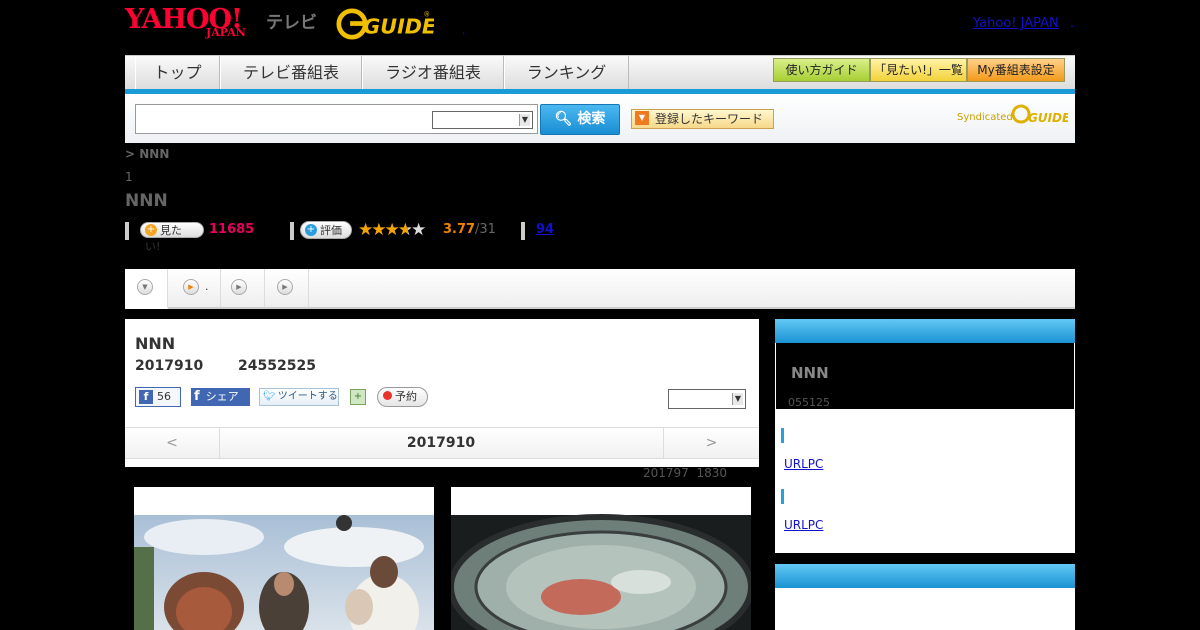  Describe the element at coordinates (566, 119) in the screenshot. I see `search-icon: 🔍︎` at that location.